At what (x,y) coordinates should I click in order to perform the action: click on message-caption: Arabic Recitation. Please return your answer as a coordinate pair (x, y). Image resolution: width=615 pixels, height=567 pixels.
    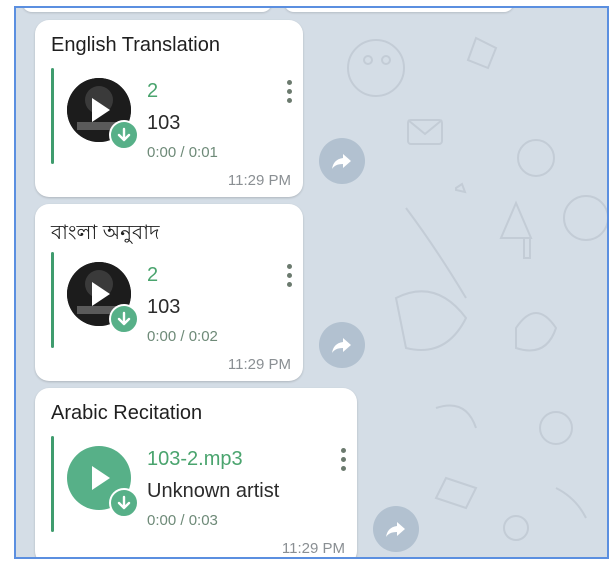
    Looking at the image, I should click on (127, 413).